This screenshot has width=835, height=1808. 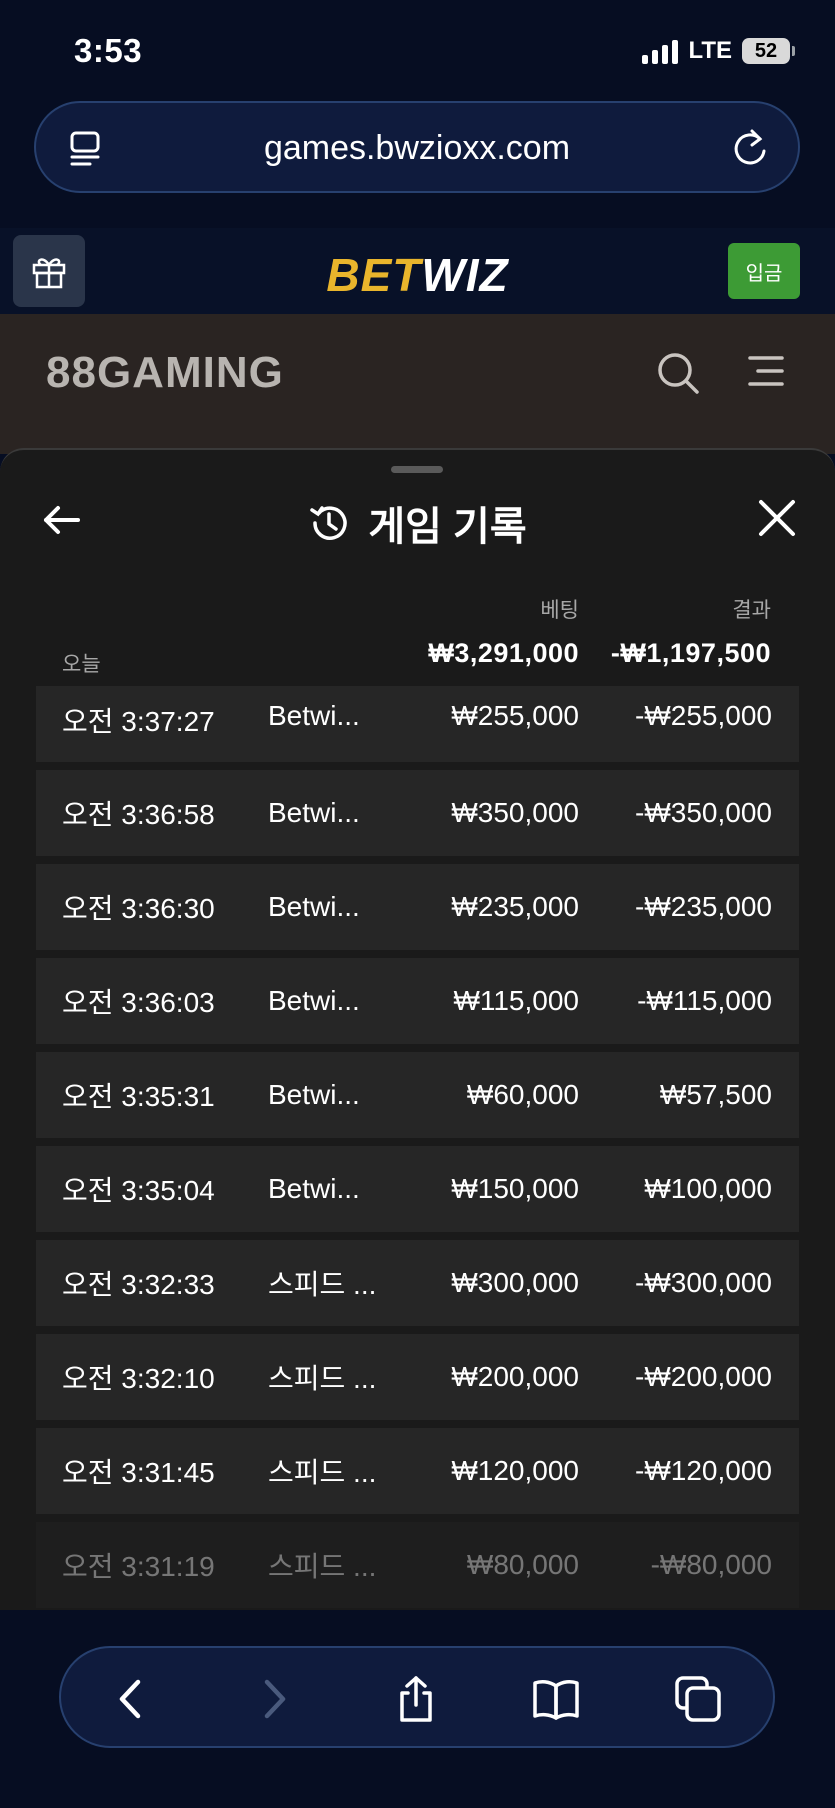 What do you see at coordinates (522, 1564) in the screenshot?
I see `row-bet: ₩80,000` at bounding box center [522, 1564].